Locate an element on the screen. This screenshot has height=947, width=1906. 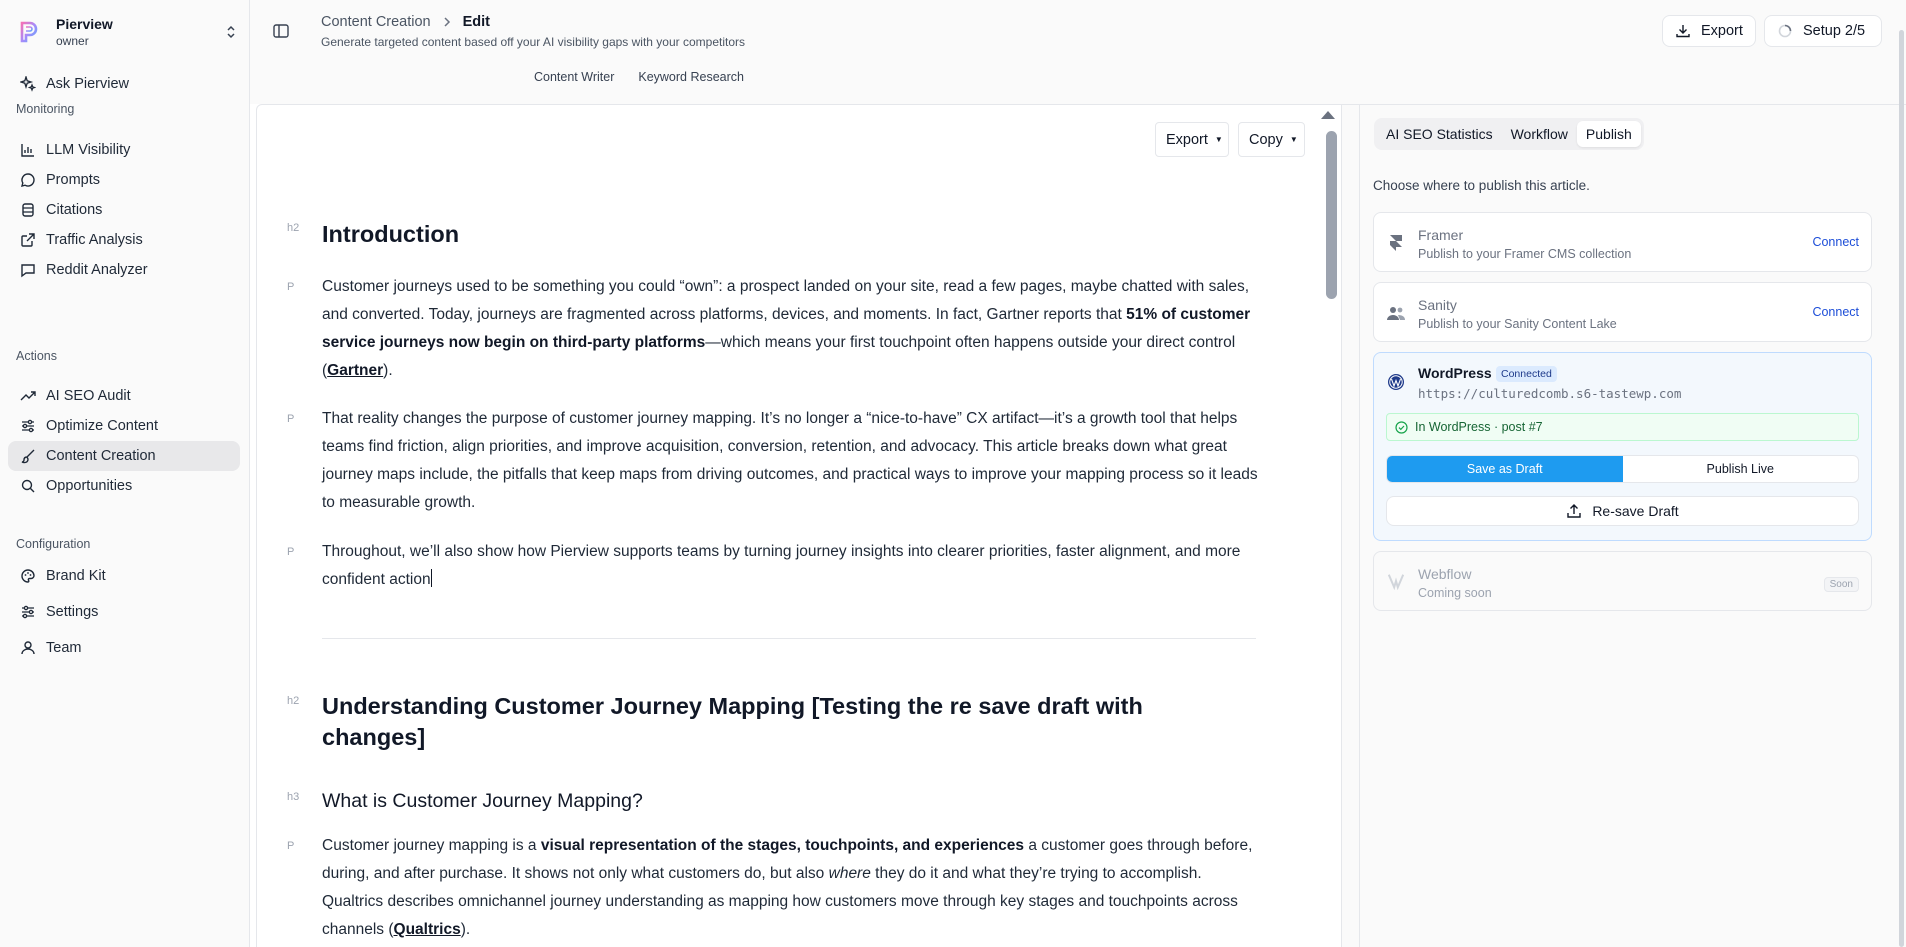
publish-mode-toggle: Save as Draft Publish Live is located at coordinates (1622, 469).